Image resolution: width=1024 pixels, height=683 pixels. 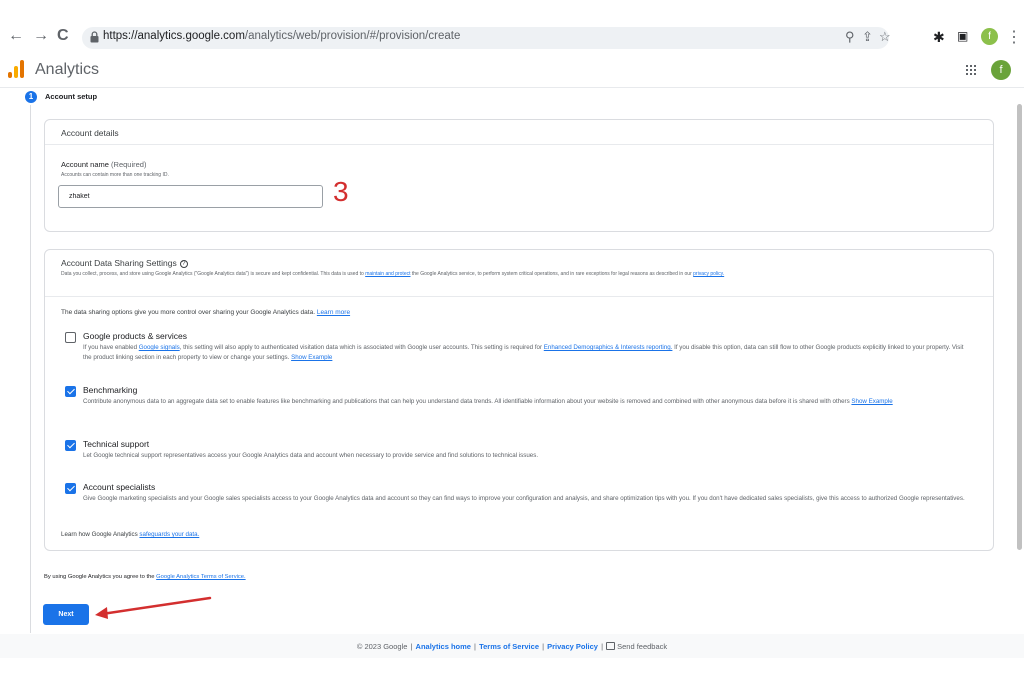 What do you see at coordinates (519, 132) in the screenshot?
I see `card-header: Account details` at bounding box center [519, 132].